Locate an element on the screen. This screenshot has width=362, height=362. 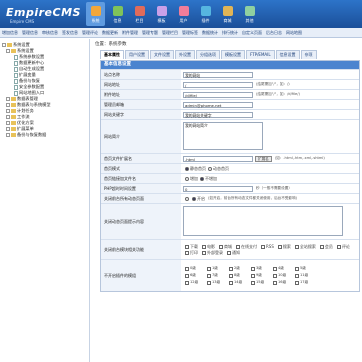
tab-template: 模板设置 is located at coordinates (233, 54).